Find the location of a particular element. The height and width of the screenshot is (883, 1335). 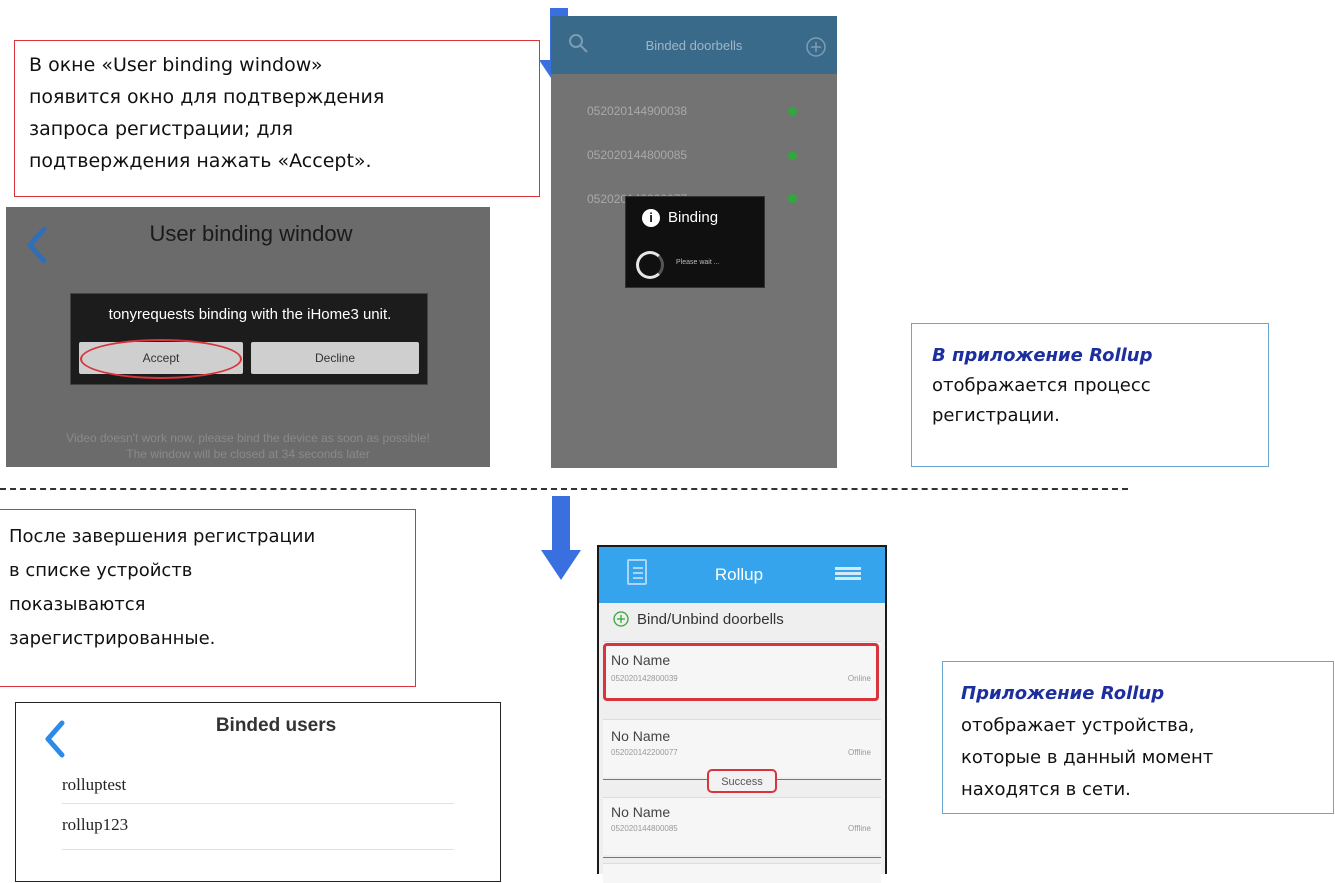

rollup-header: Rollup is located at coordinates (742, 575).